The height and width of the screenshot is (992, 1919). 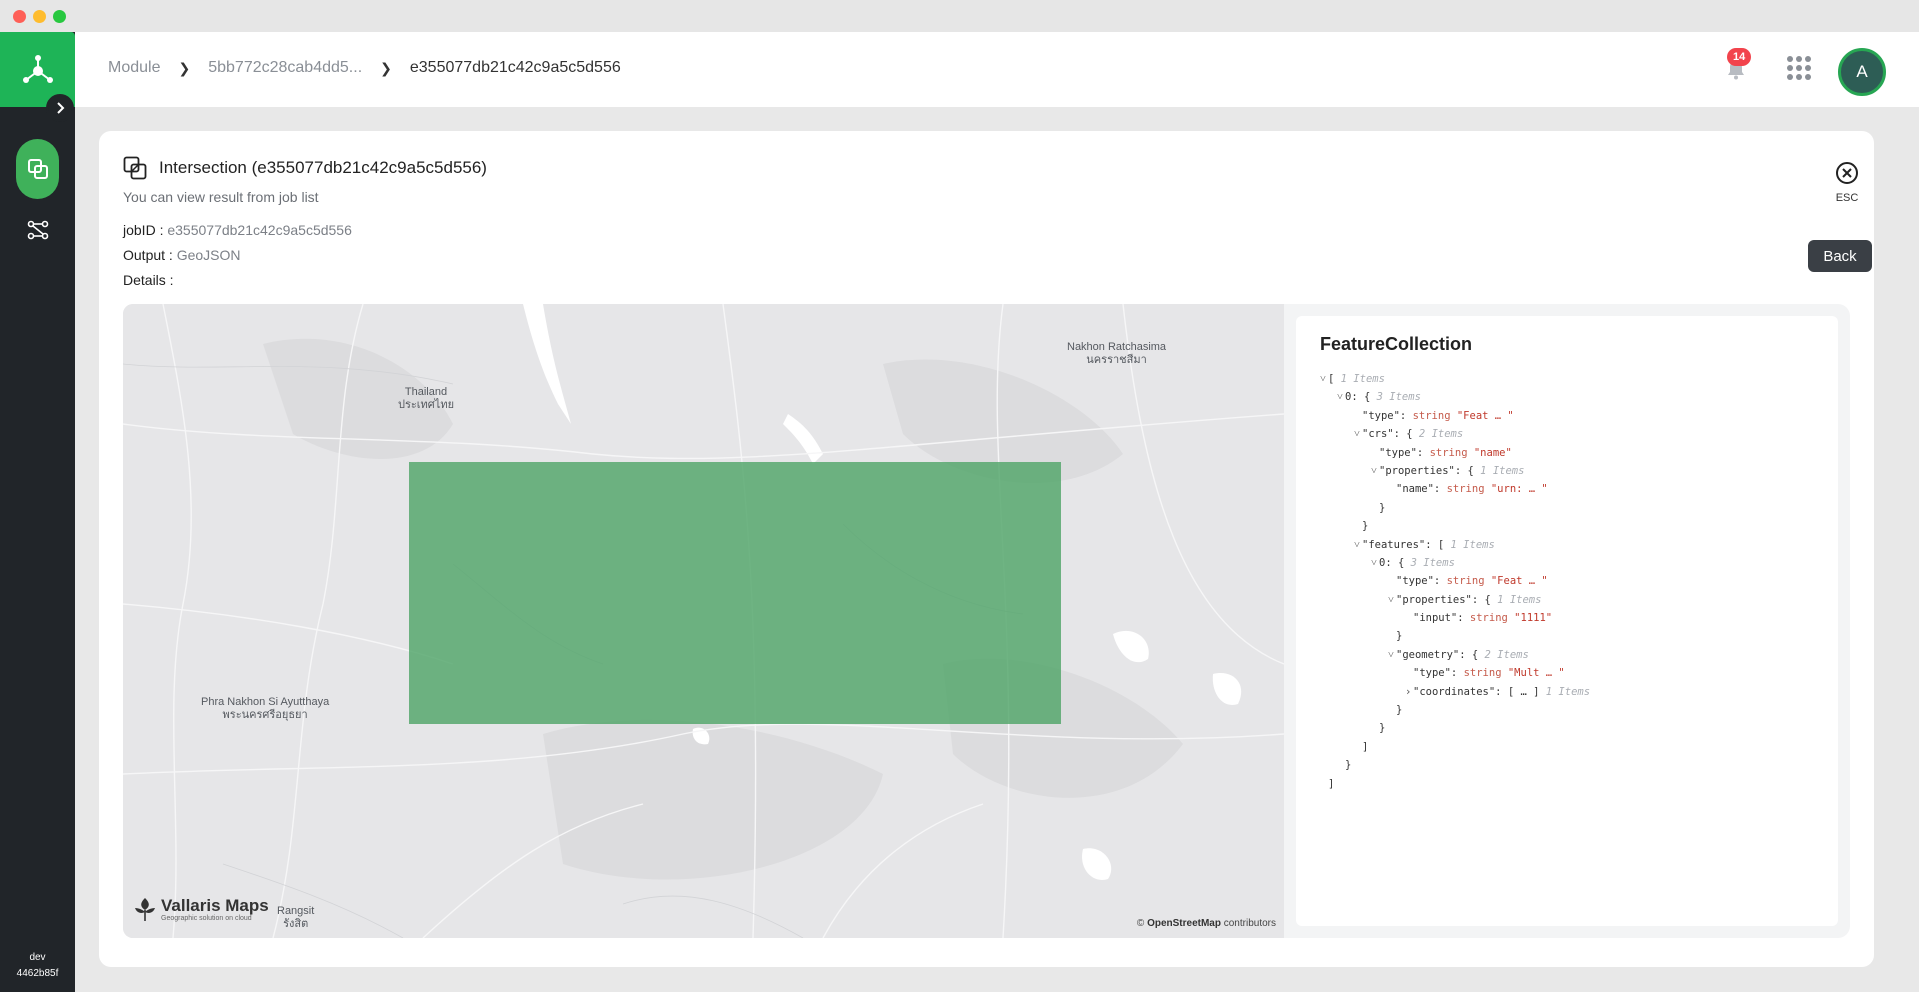 I want to click on json-tree-line: "type": string "Feat … ", so click(x=1455, y=581).